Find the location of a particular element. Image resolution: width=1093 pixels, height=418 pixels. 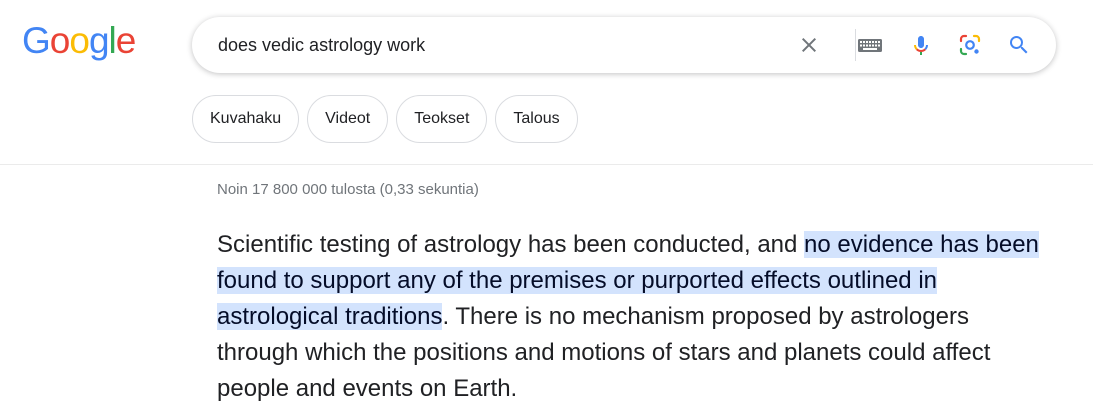

logo-letter: l is located at coordinates (112, 40).